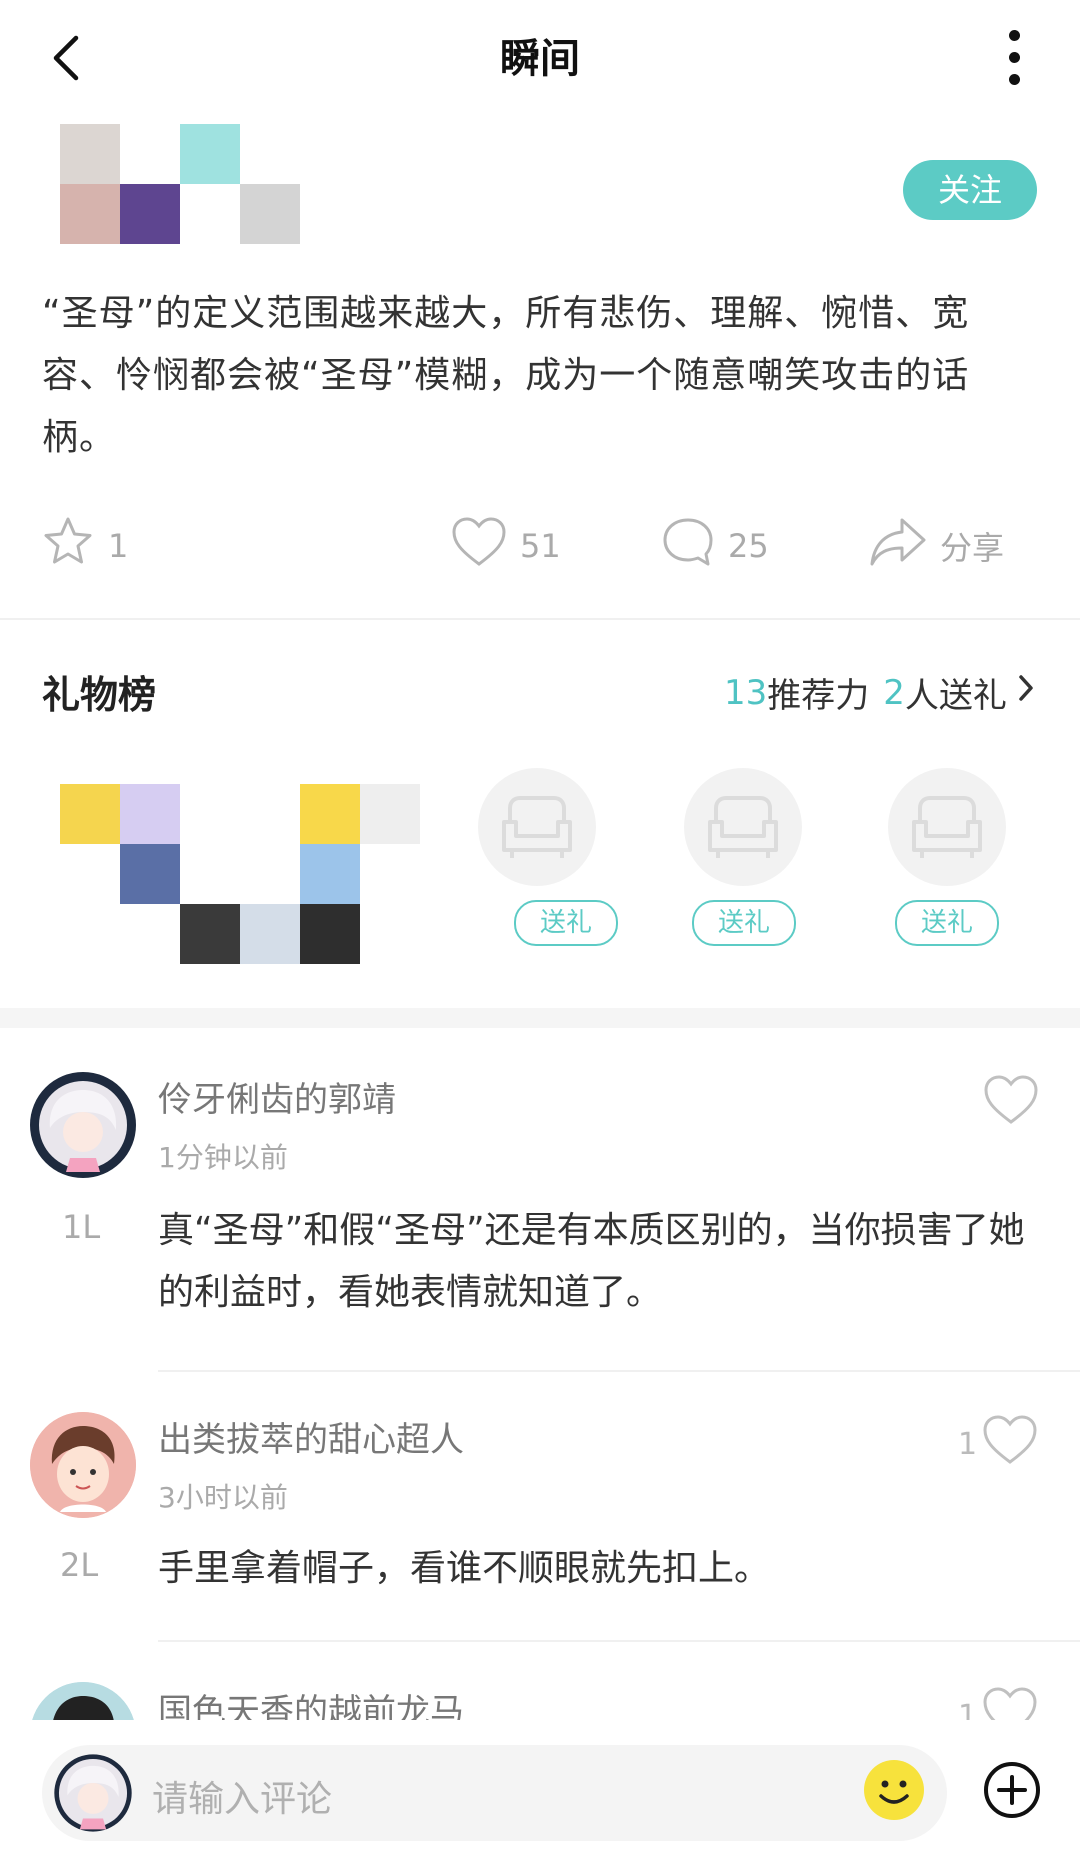  Describe the element at coordinates (1012, 1790) in the screenshot. I see `add-icon` at that location.